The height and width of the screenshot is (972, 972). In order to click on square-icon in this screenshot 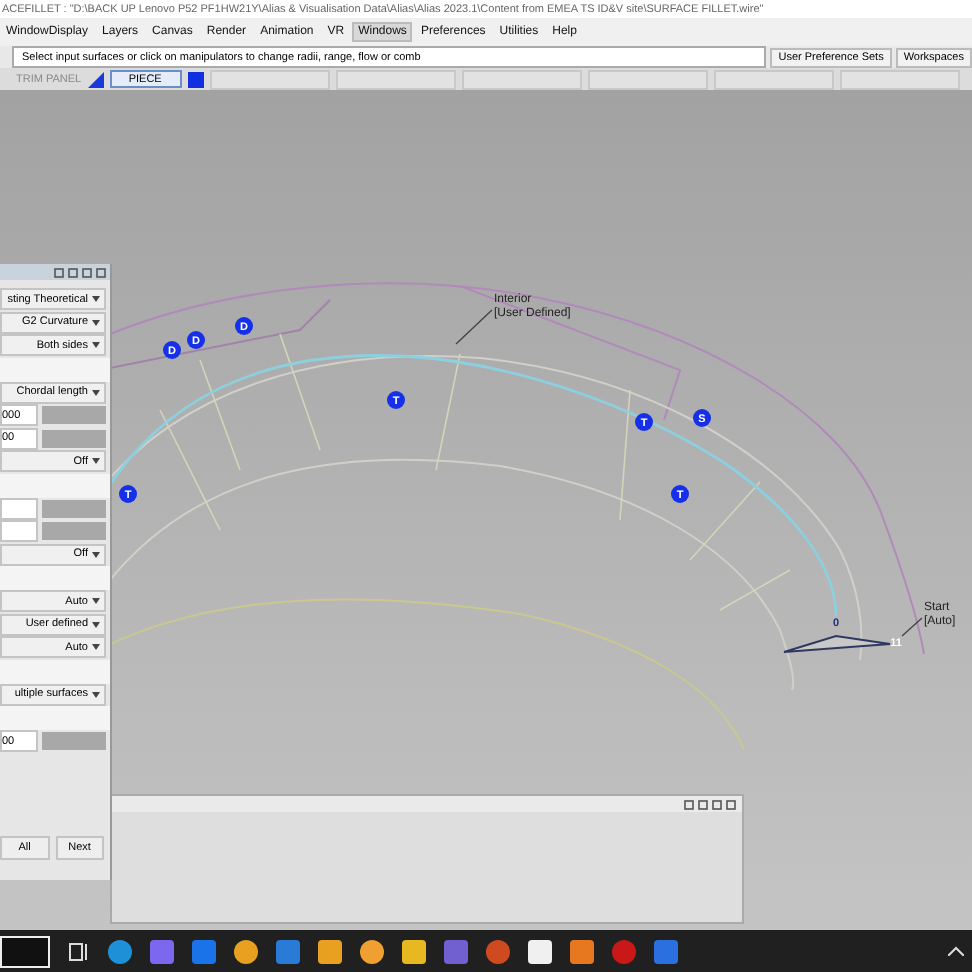, I will do `click(195, 79)`.